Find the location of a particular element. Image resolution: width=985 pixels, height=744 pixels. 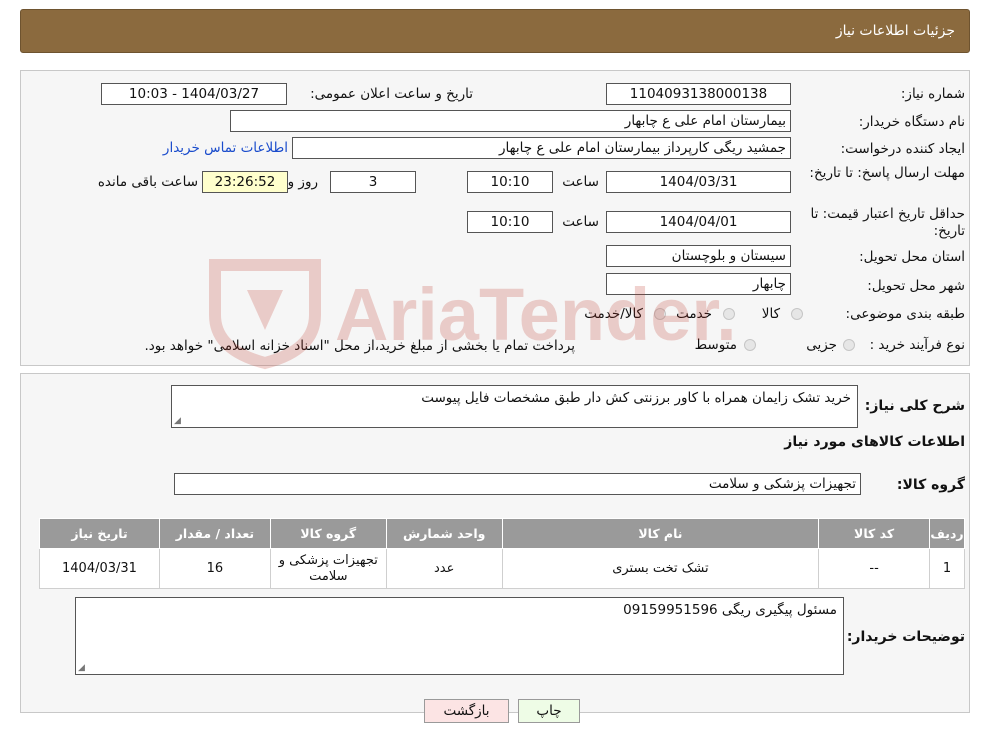

category-service-radio is located at coordinates (729, 314).